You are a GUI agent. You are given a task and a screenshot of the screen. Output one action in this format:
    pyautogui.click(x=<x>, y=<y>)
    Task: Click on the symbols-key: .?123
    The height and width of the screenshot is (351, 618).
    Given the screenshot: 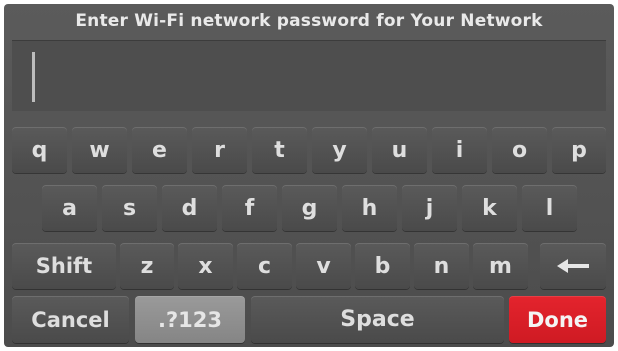 What is the action you would take?
    pyautogui.click(x=190, y=319)
    